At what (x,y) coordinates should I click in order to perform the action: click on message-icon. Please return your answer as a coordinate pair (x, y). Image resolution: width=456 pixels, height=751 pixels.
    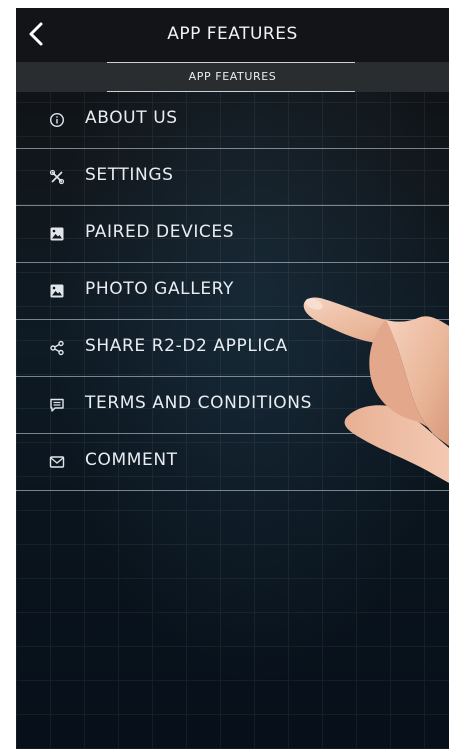
    Looking at the image, I should click on (57, 405).